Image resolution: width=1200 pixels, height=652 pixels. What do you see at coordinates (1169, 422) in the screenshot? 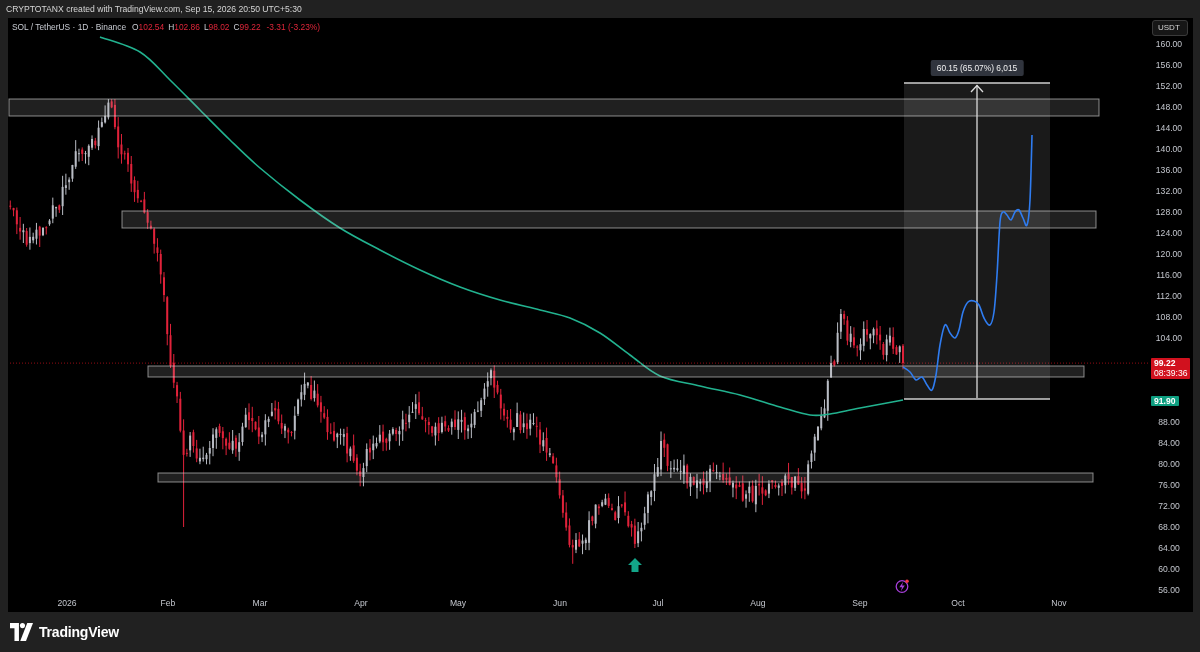
I see `price-label: 88.00` at bounding box center [1169, 422].